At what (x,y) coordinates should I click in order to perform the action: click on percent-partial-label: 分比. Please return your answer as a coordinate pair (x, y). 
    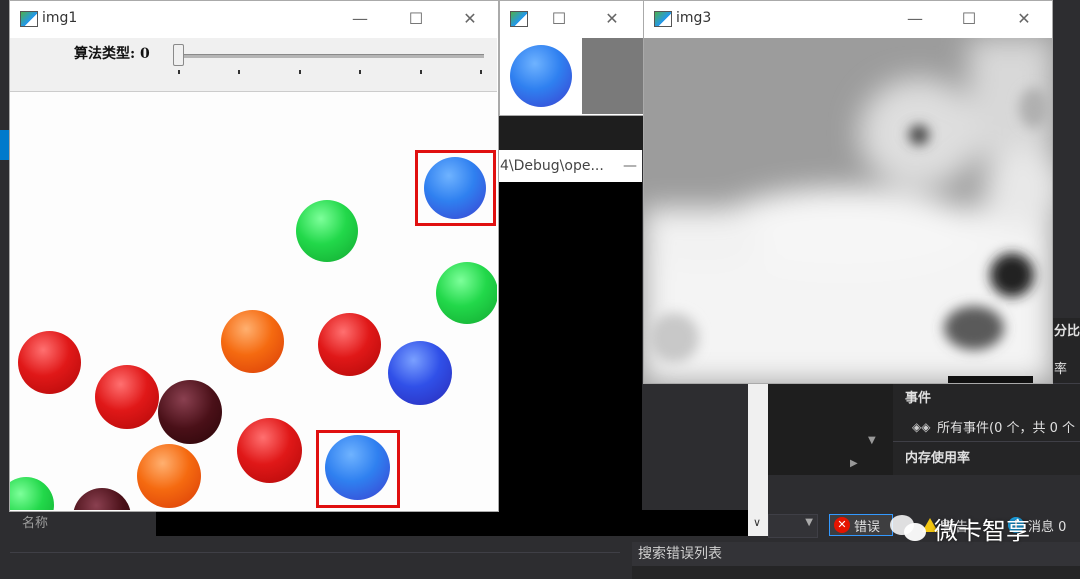
    Looking at the image, I should click on (1067, 331).